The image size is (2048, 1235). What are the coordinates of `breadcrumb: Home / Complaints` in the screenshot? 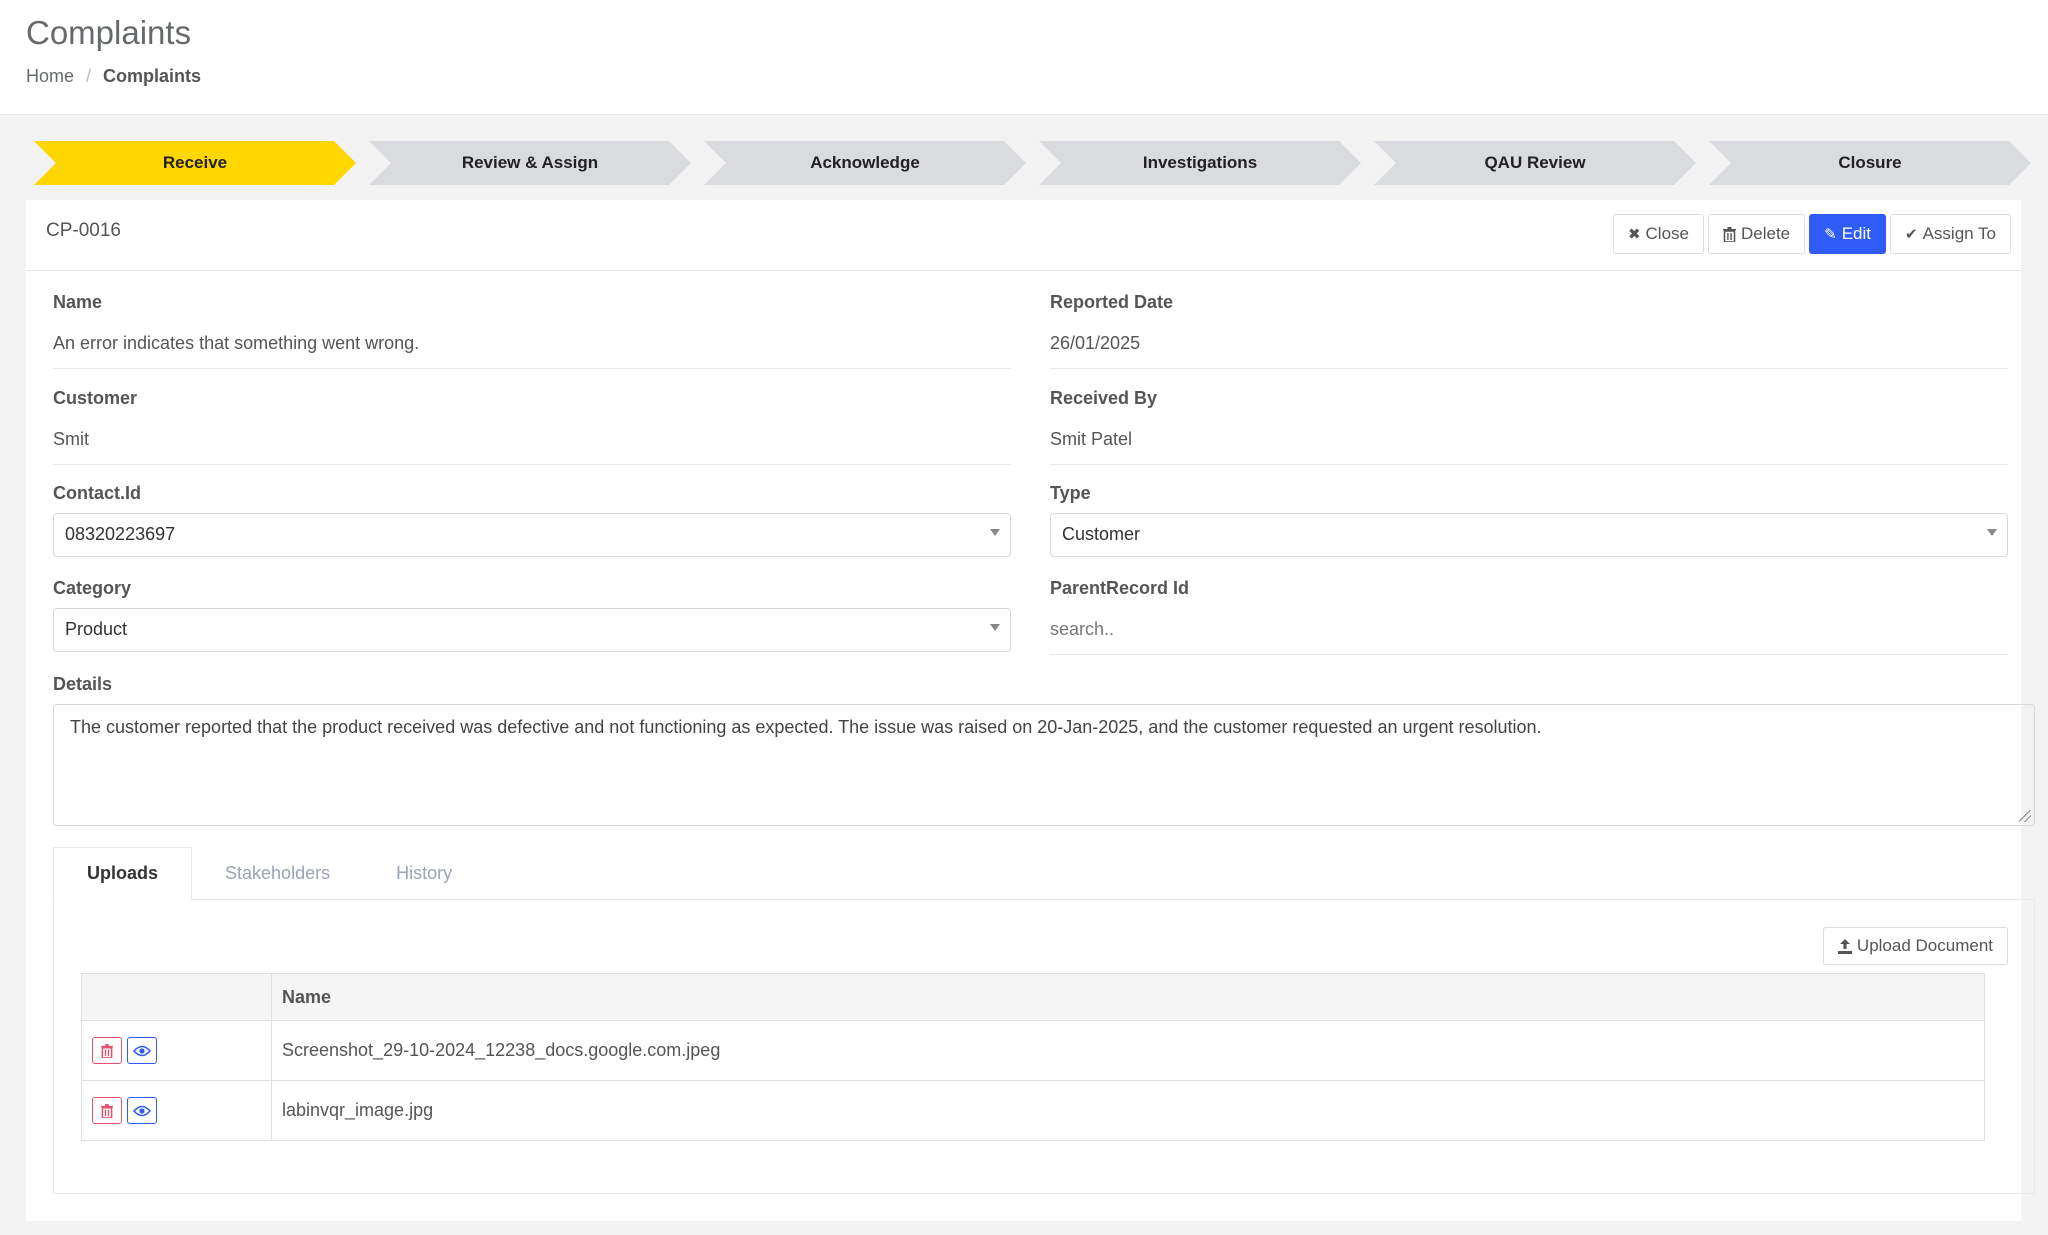 It's located at (113, 76).